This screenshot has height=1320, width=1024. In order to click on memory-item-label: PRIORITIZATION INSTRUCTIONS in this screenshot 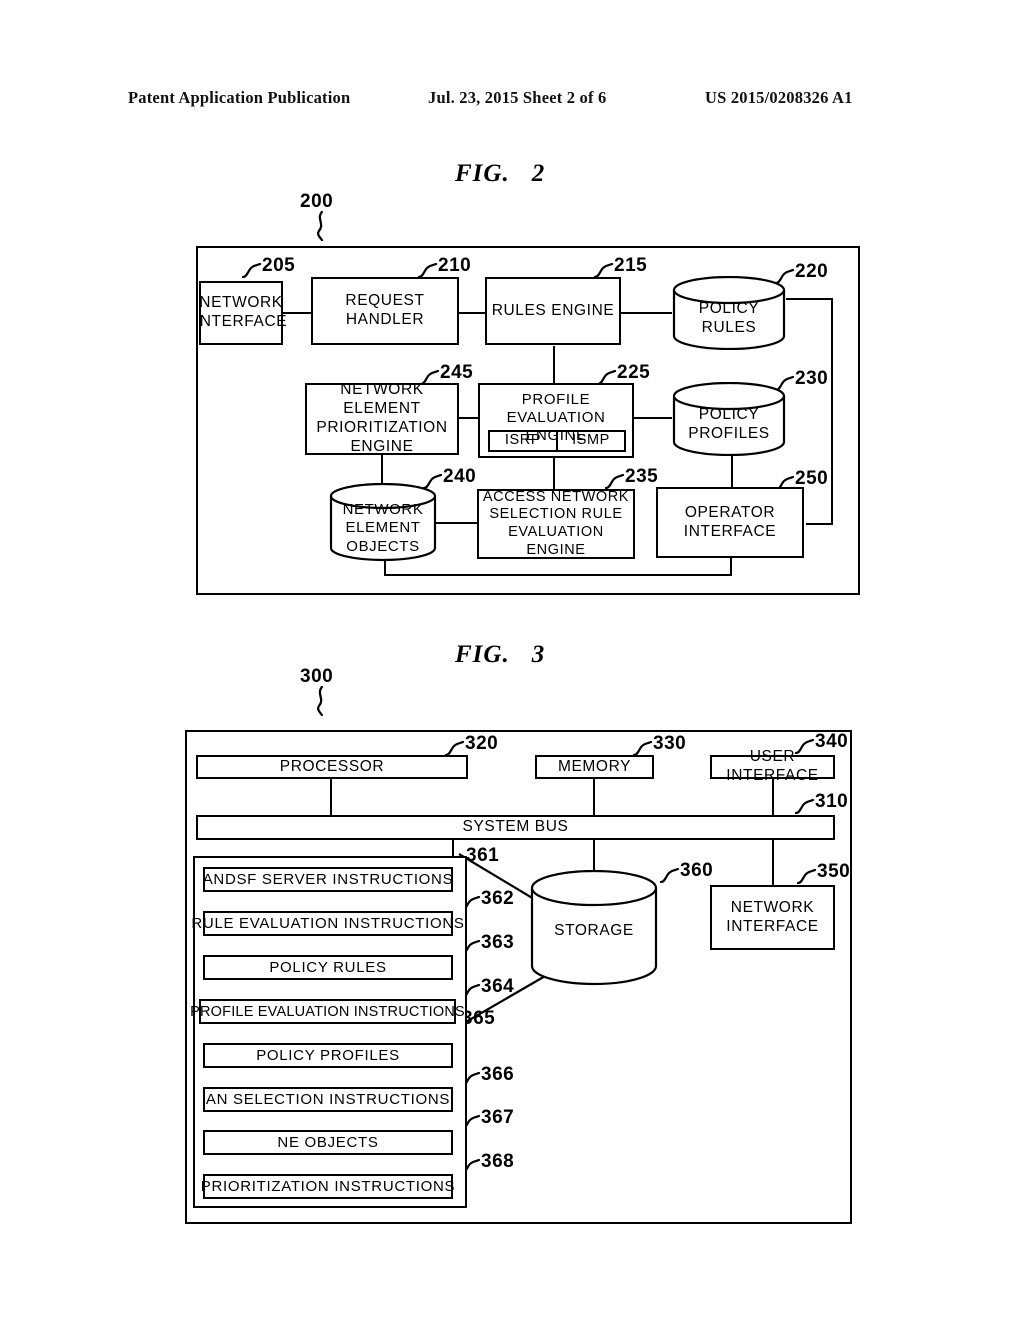, I will do `click(328, 1186)`.